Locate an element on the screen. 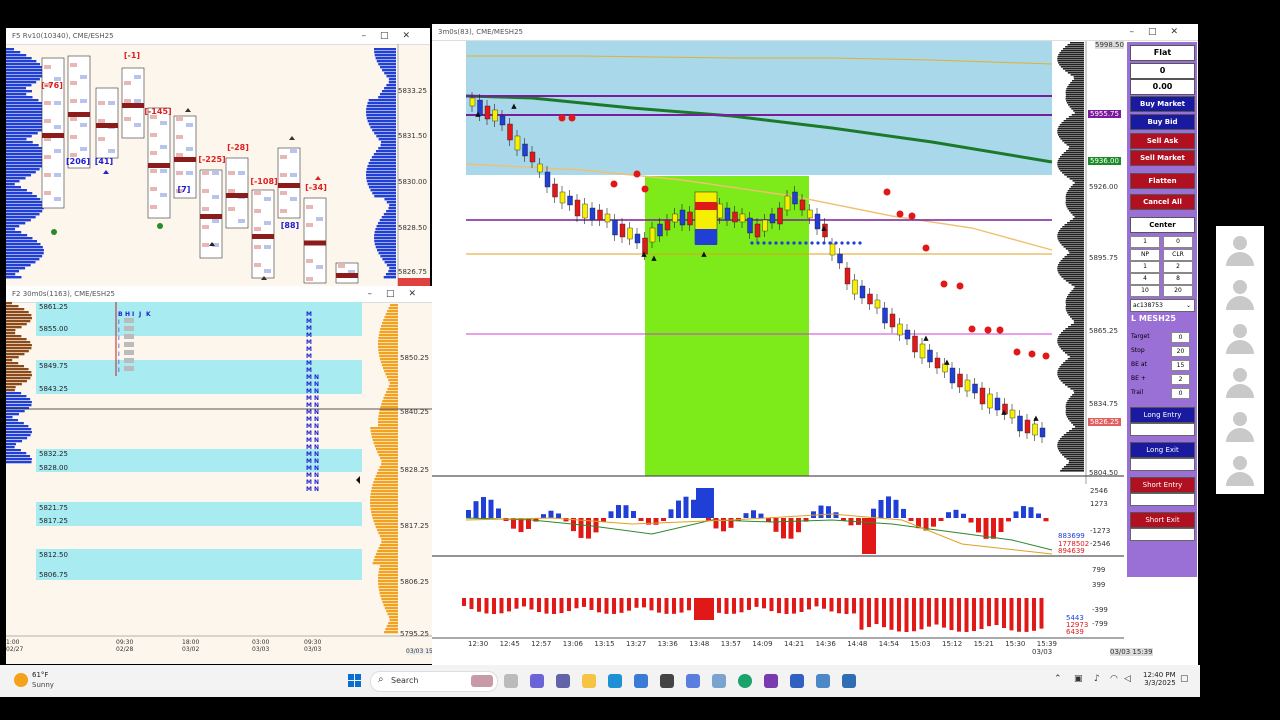  long-entry-select is located at coordinates (1162, 429).